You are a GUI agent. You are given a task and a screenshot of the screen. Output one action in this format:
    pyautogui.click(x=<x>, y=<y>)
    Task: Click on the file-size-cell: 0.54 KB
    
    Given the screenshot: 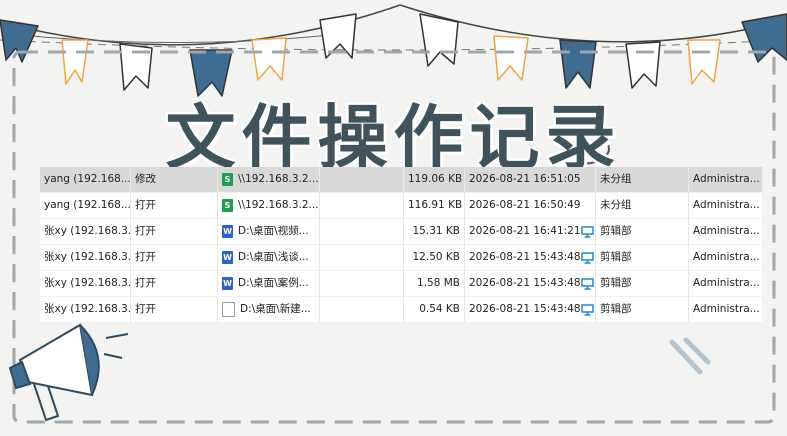 What is the action you would take?
    pyautogui.click(x=434, y=309)
    